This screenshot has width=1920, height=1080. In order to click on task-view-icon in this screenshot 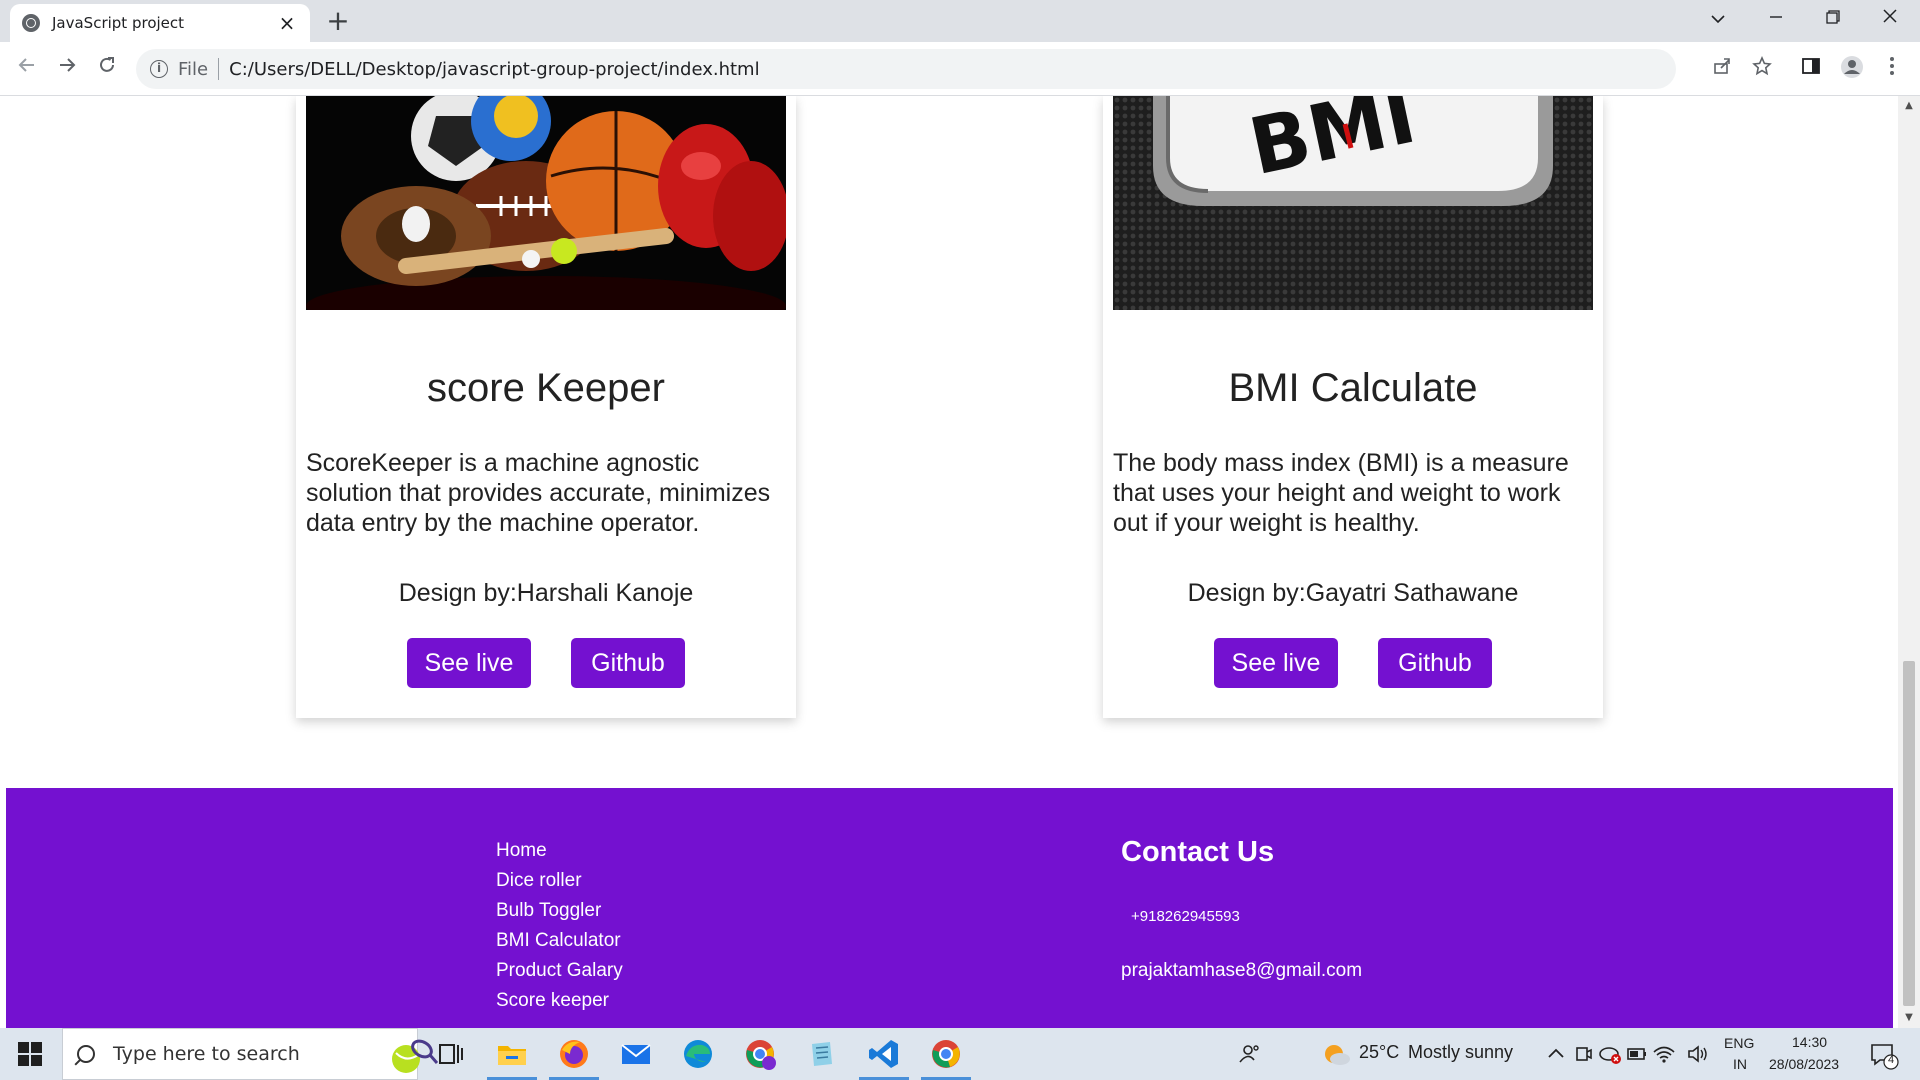, I will do `click(450, 1054)`.